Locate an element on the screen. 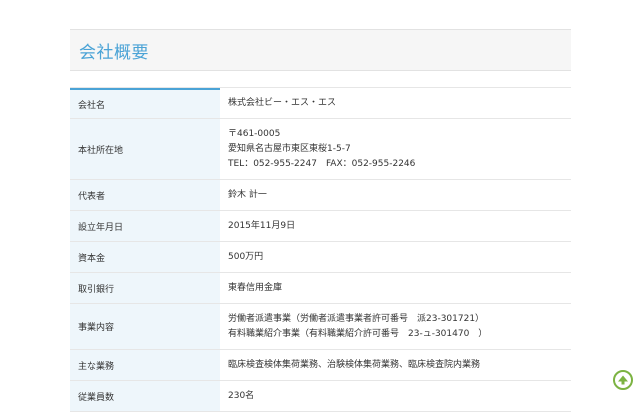 The height and width of the screenshot is (412, 640). table-row: 設立年月日 2015年11月9日 is located at coordinates (320, 226).